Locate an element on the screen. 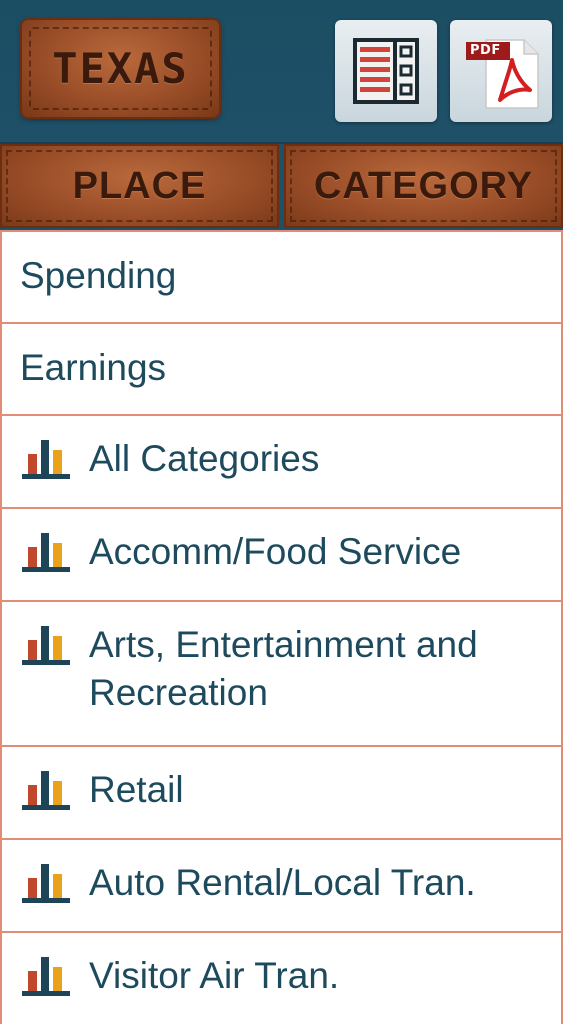  list-item-spending: Spending is located at coordinates (281, 276).